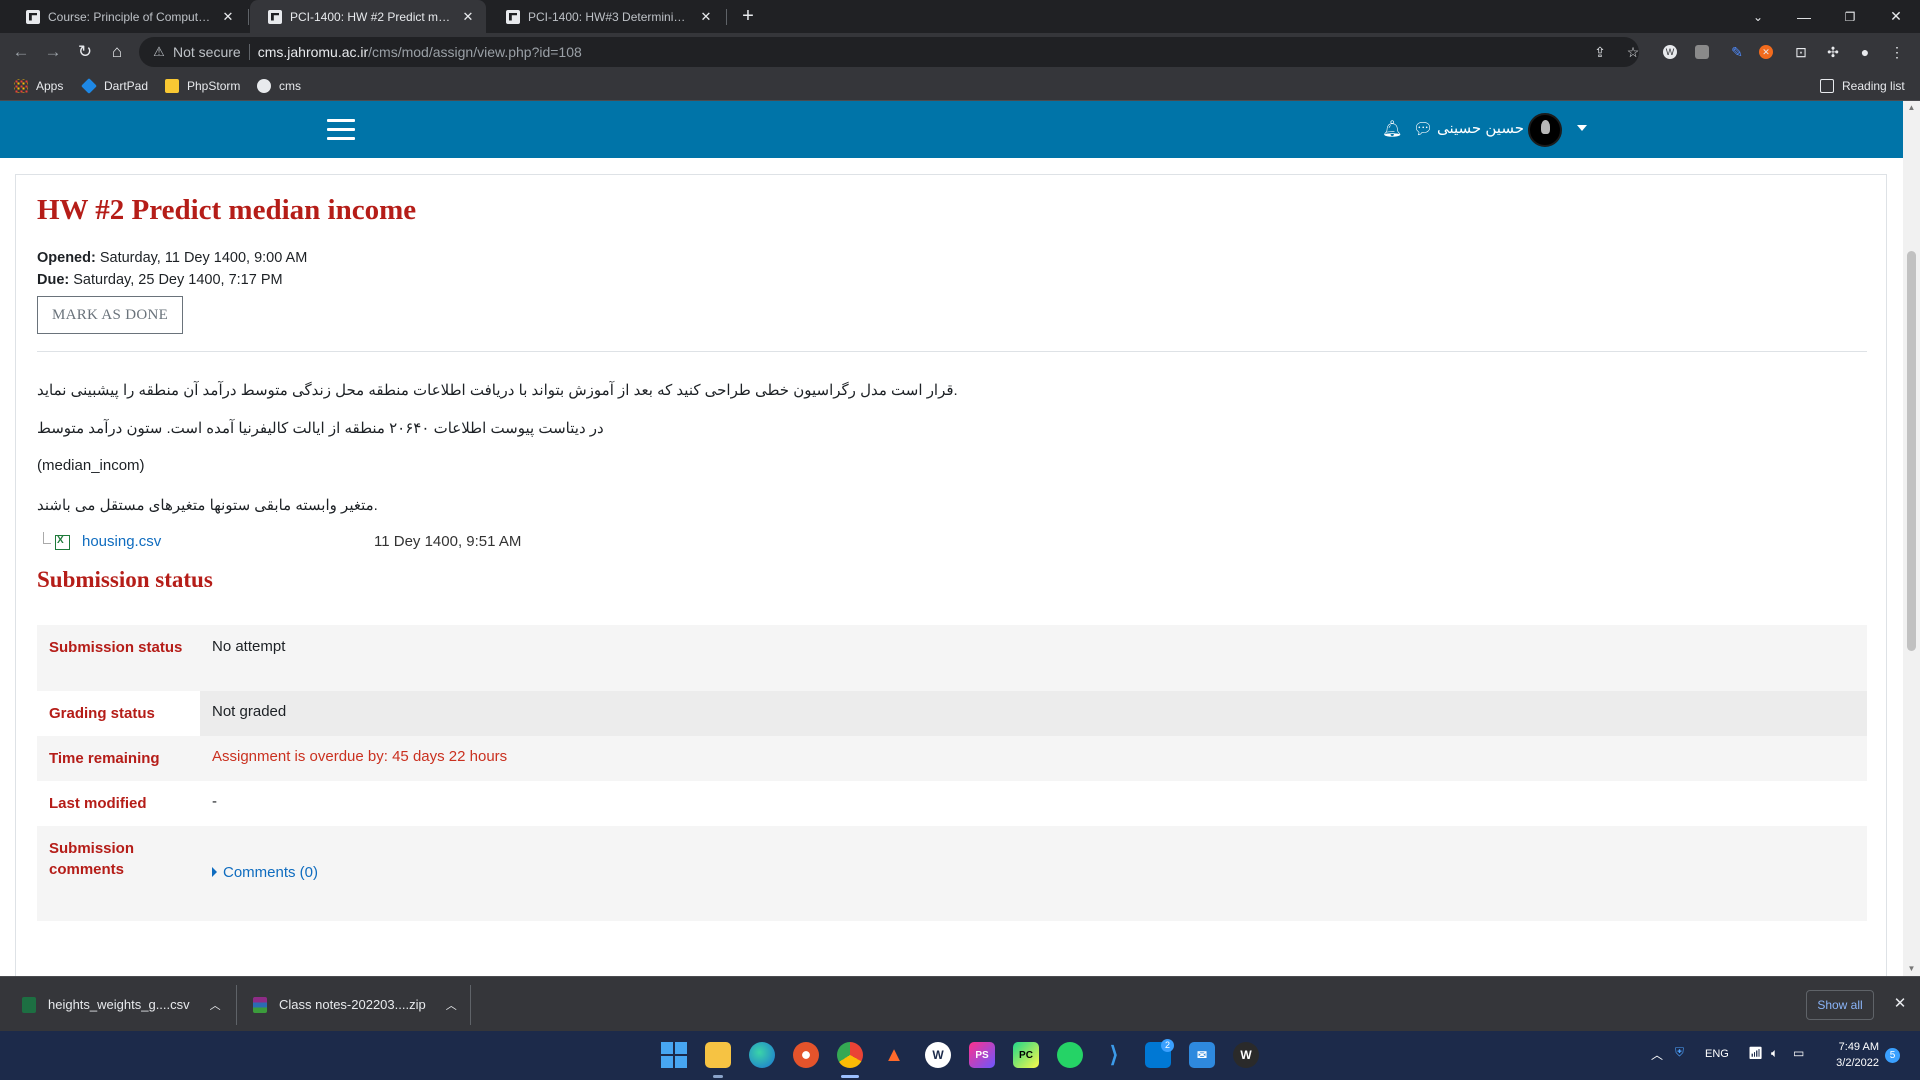  I want to click on close-window-icon: ✕, so click(1896, 16).